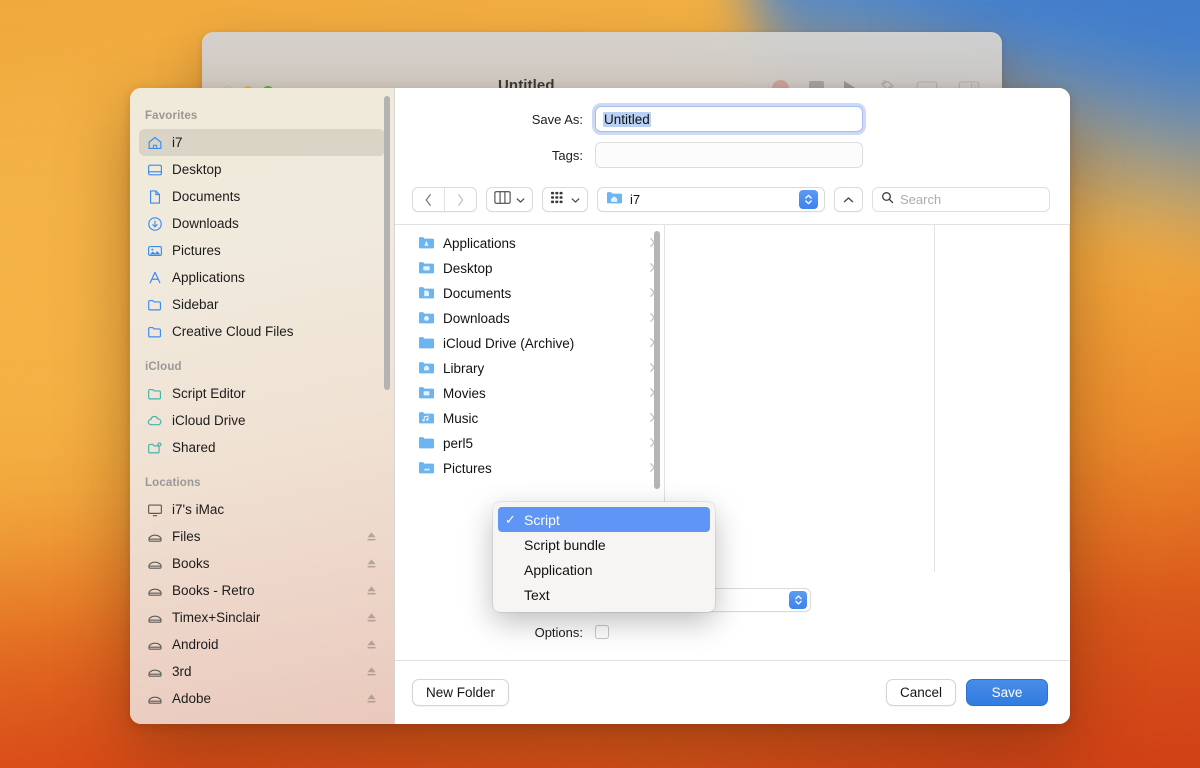  What do you see at coordinates (154, 277) in the screenshot?
I see `applications-icon` at bounding box center [154, 277].